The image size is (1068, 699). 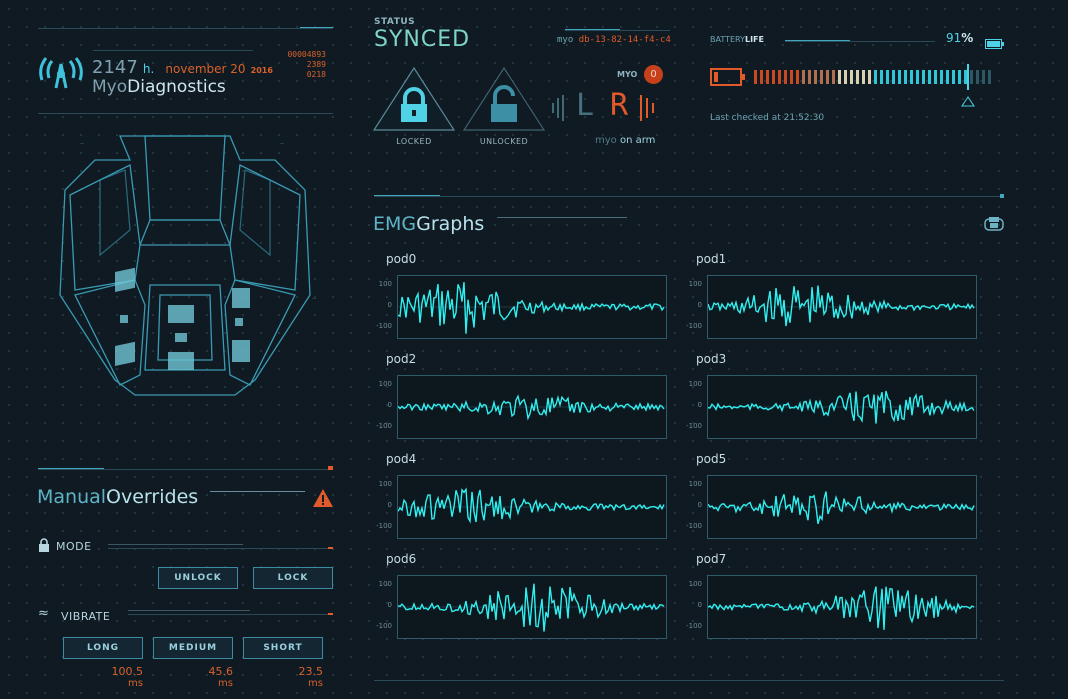 What do you see at coordinates (817, 40) in the screenshot?
I see `battery-rule-accent` at bounding box center [817, 40].